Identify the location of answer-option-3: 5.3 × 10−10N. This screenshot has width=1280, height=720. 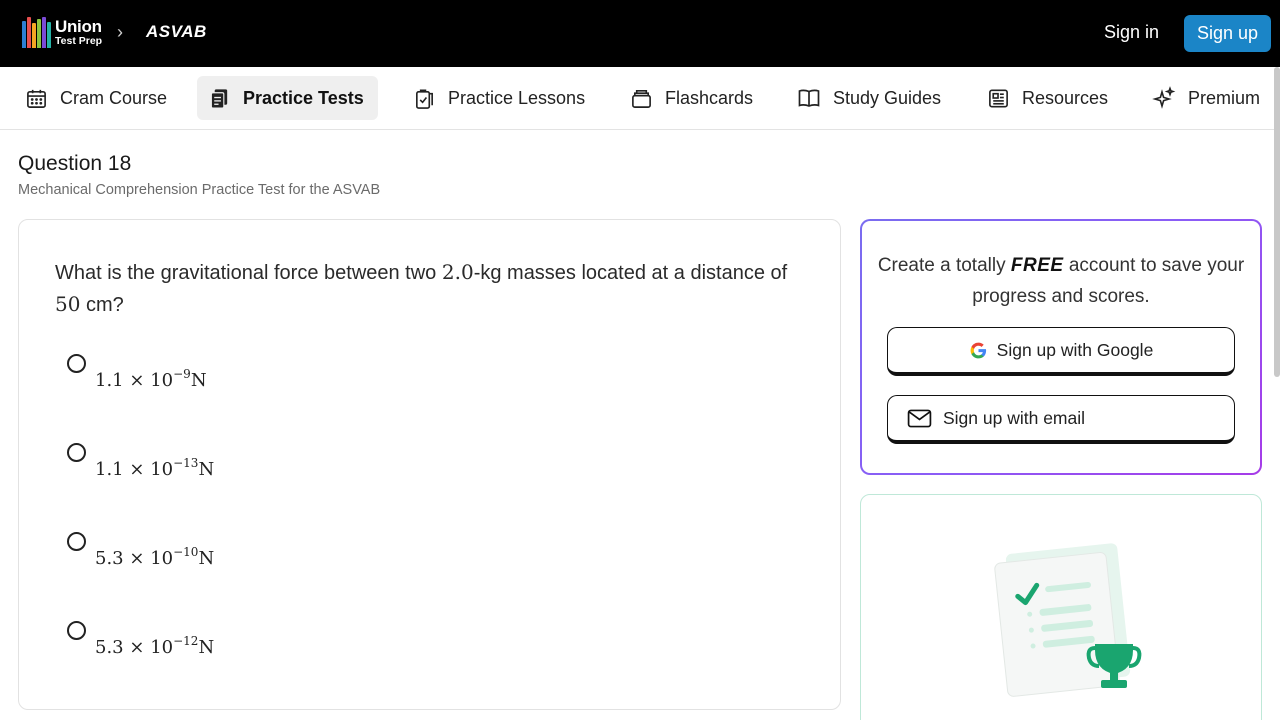
(140, 550).